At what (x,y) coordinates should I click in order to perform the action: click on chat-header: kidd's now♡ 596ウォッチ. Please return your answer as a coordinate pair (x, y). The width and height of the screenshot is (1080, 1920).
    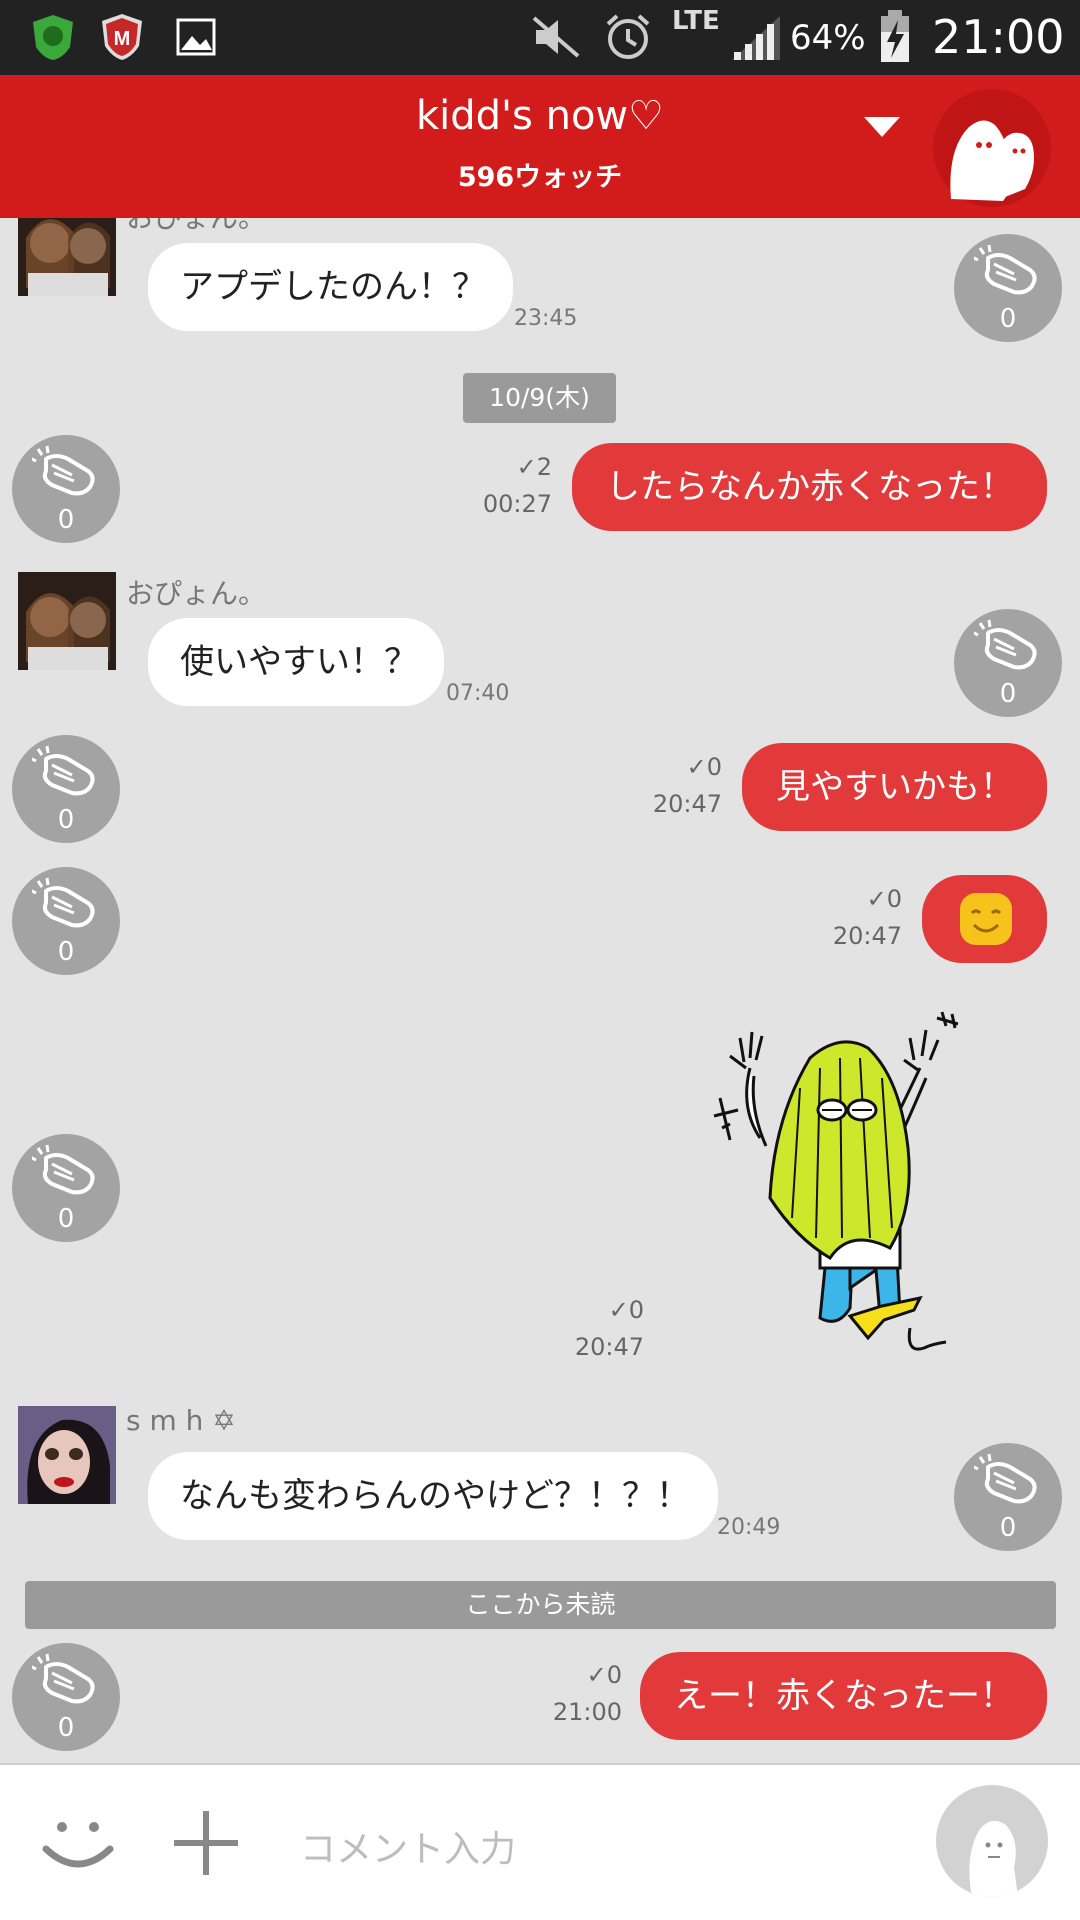
    Looking at the image, I should click on (540, 146).